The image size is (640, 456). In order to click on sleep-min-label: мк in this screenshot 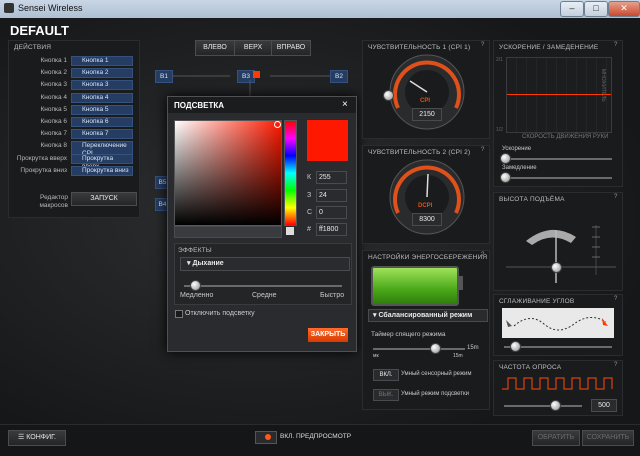, I will do `click(376, 356)`.